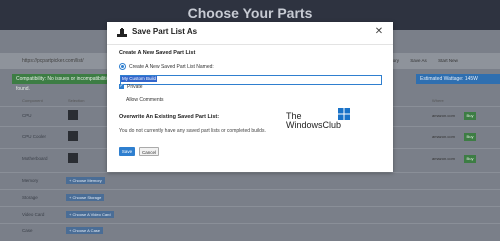 The height and width of the screenshot is (241, 500). Describe the element at coordinates (250, 33) in the screenshot. I see `dialog-header: Save Part List As ✕` at that location.